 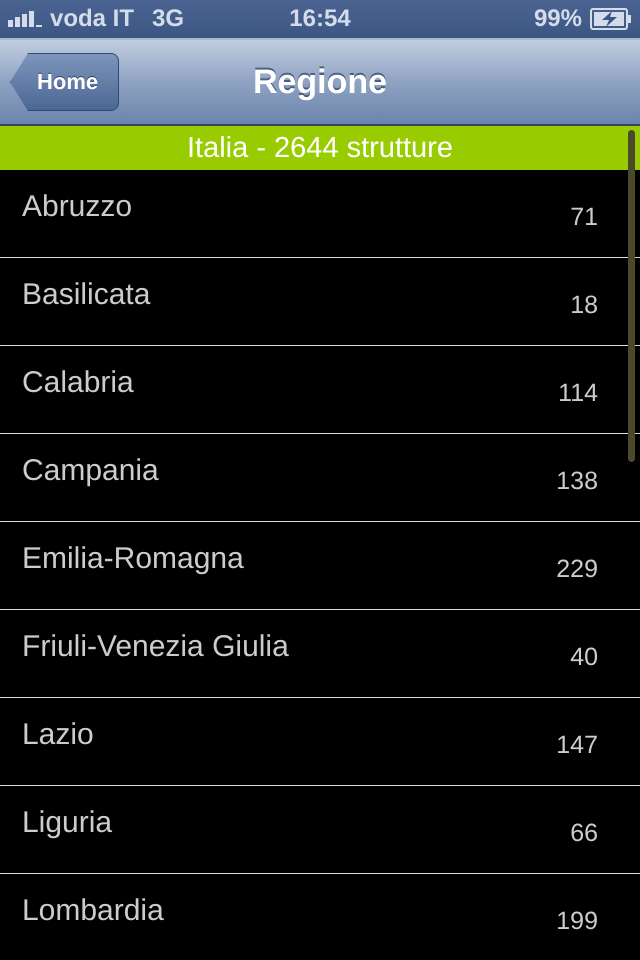 What do you see at coordinates (577, 921) in the screenshot?
I see `structure-count: 199` at bounding box center [577, 921].